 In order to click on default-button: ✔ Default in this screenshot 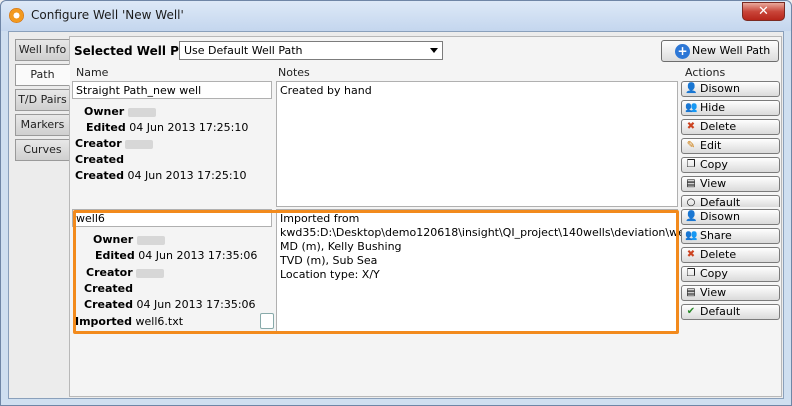, I will do `click(730, 312)`.